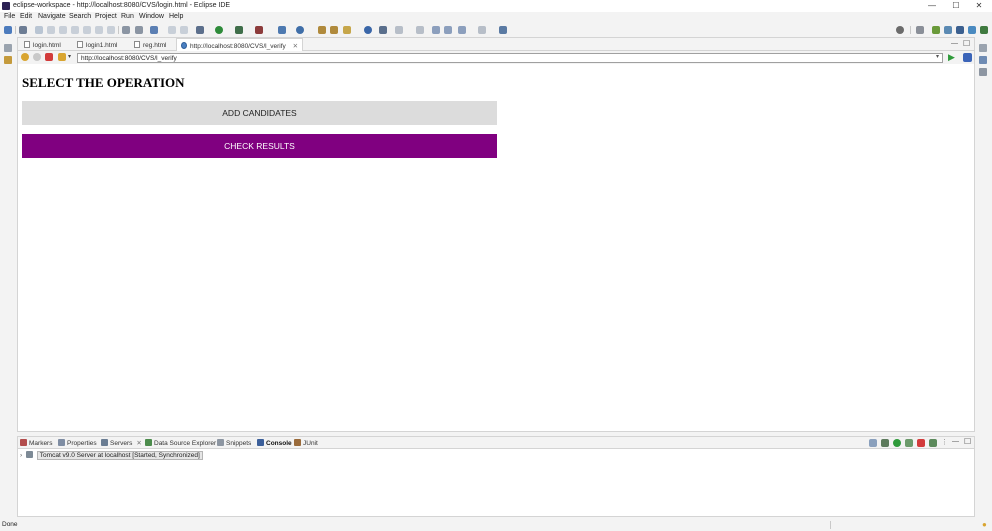 The height and width of the screenshot is (531, 992). I want to click on menu-file: File, so click(9, 16).